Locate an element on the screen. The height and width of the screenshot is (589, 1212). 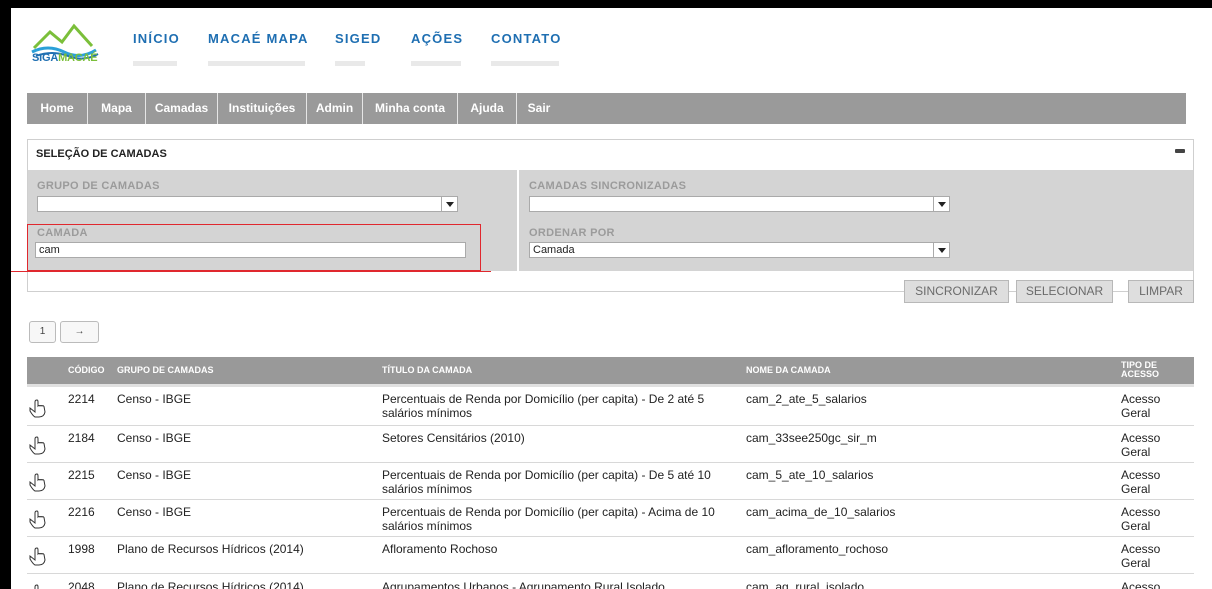
column-divider is located at coordinates (518, 220).